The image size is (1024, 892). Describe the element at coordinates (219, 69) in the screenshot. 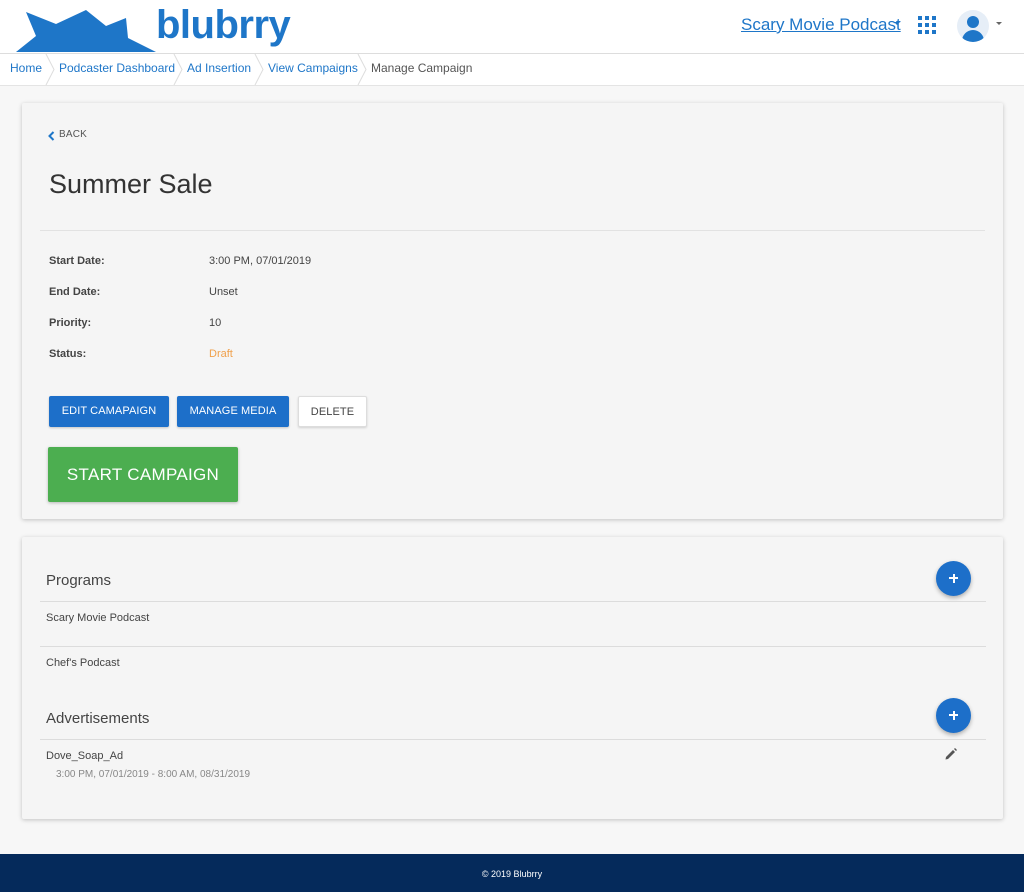

I see `breadcrumb-ad-insertion: Ad Insertion` at that location.